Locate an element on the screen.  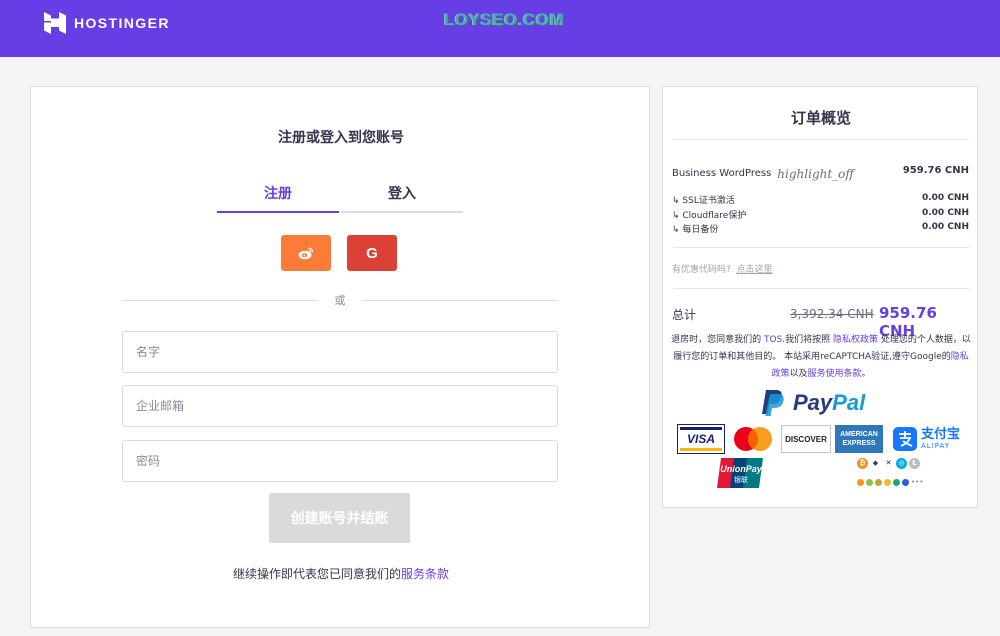
coupon-prompt: 有优惠代码吗? 点击这里 is located at coordinates (722, 268).